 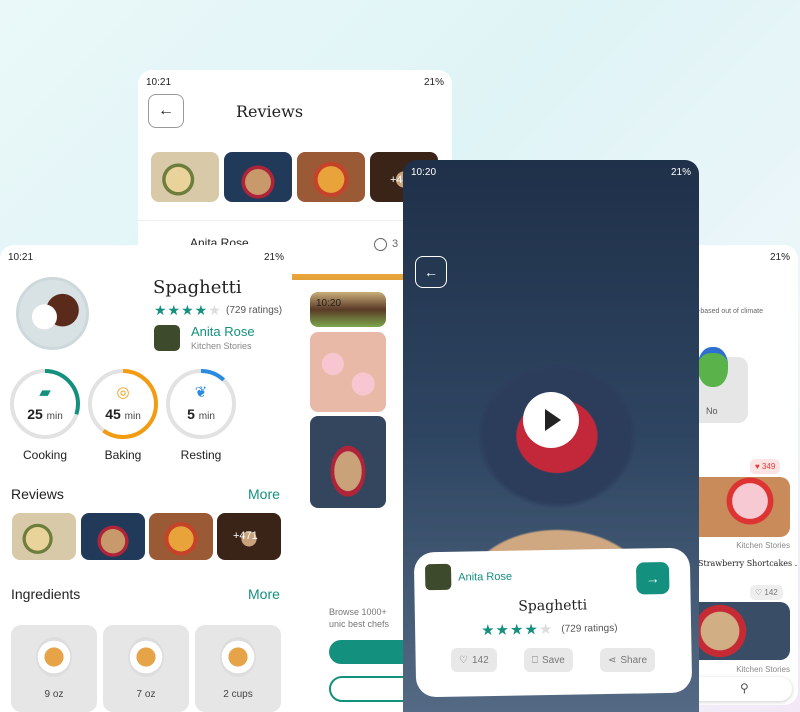 I want to click on cupcakes-image, so click(x=348, y=372).